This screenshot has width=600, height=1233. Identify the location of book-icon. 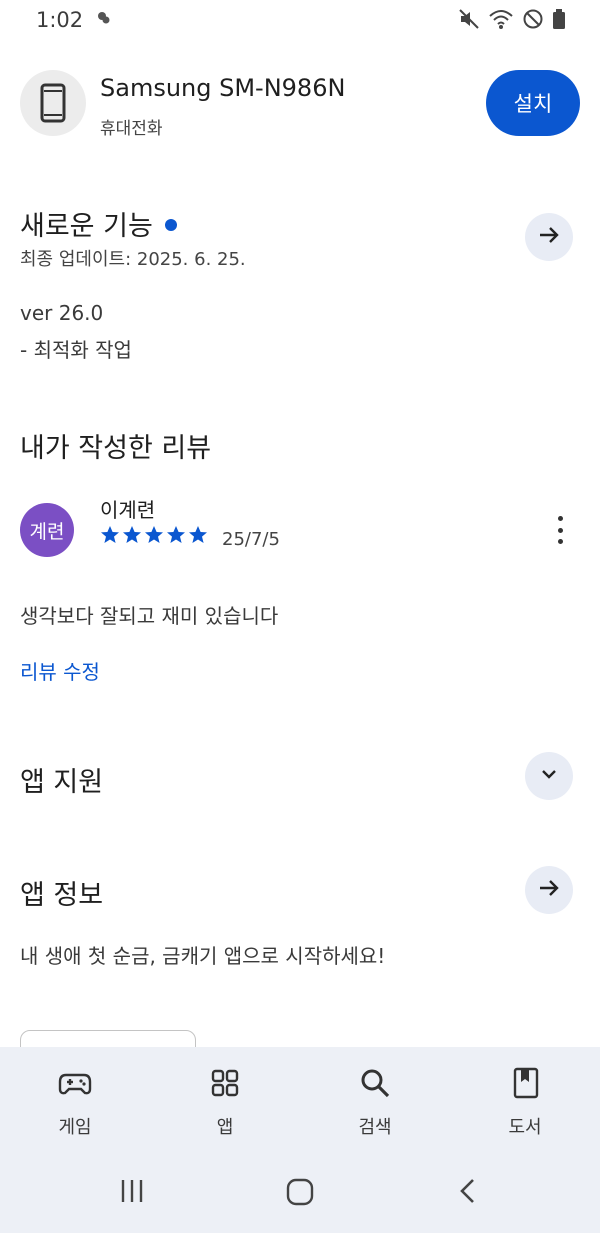
(525, 1083).